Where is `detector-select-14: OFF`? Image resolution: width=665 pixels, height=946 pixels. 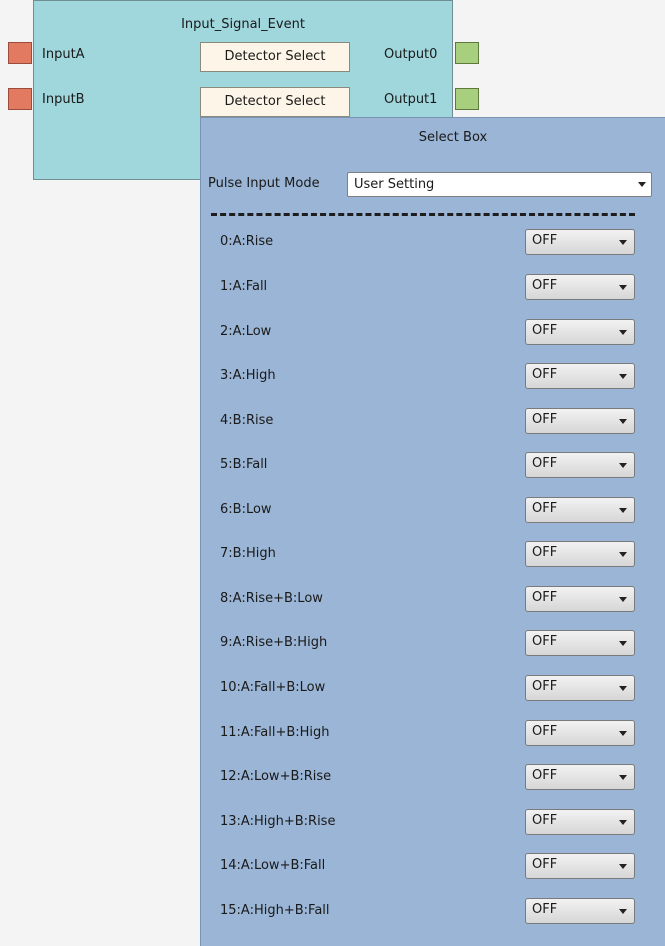 detector-select-14: OFF is located at coordinates (580, 866).